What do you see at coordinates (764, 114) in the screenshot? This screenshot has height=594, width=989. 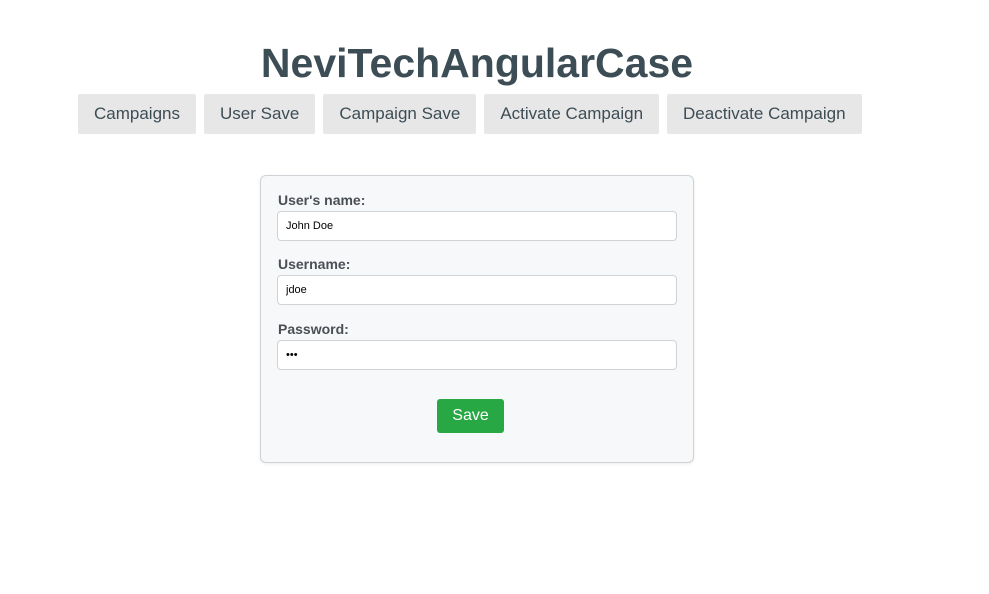 I see `nav-deactivate-campaign-button: Deactivate Campaign` at bounding box center [764, 114].